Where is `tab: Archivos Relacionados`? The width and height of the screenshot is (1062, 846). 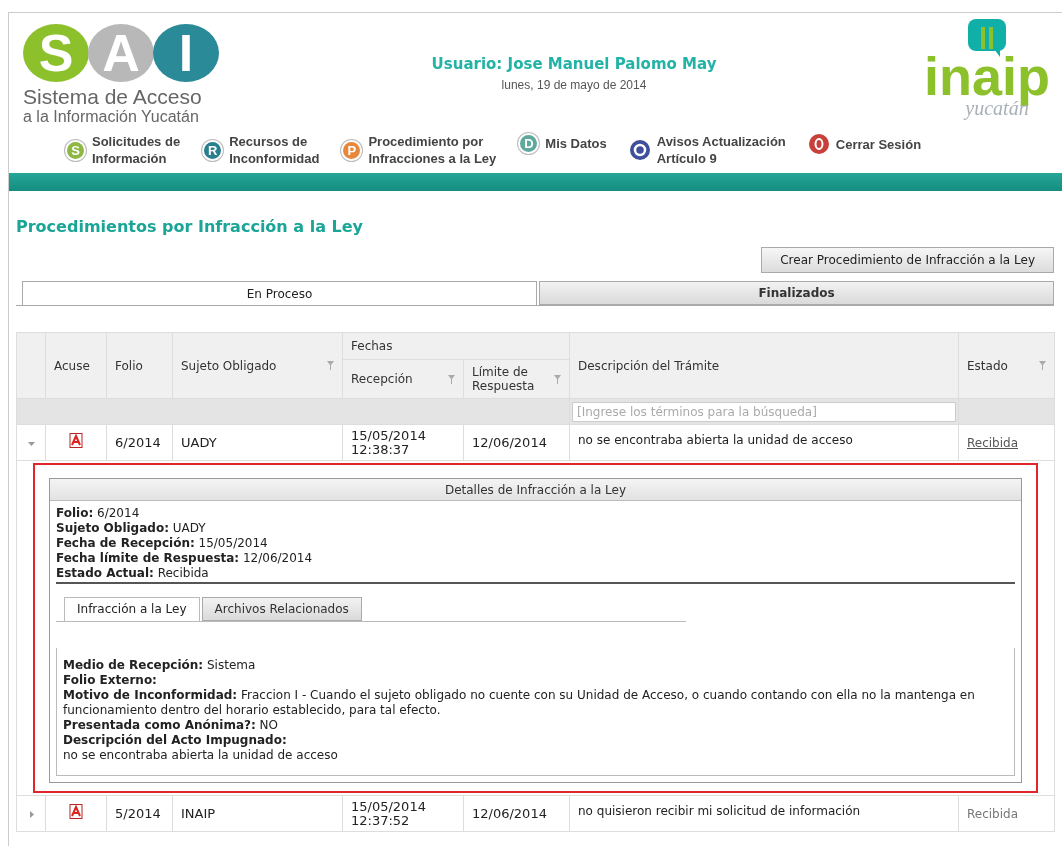 tab: Archivos Relacionados is located at coordinates (281, 609).